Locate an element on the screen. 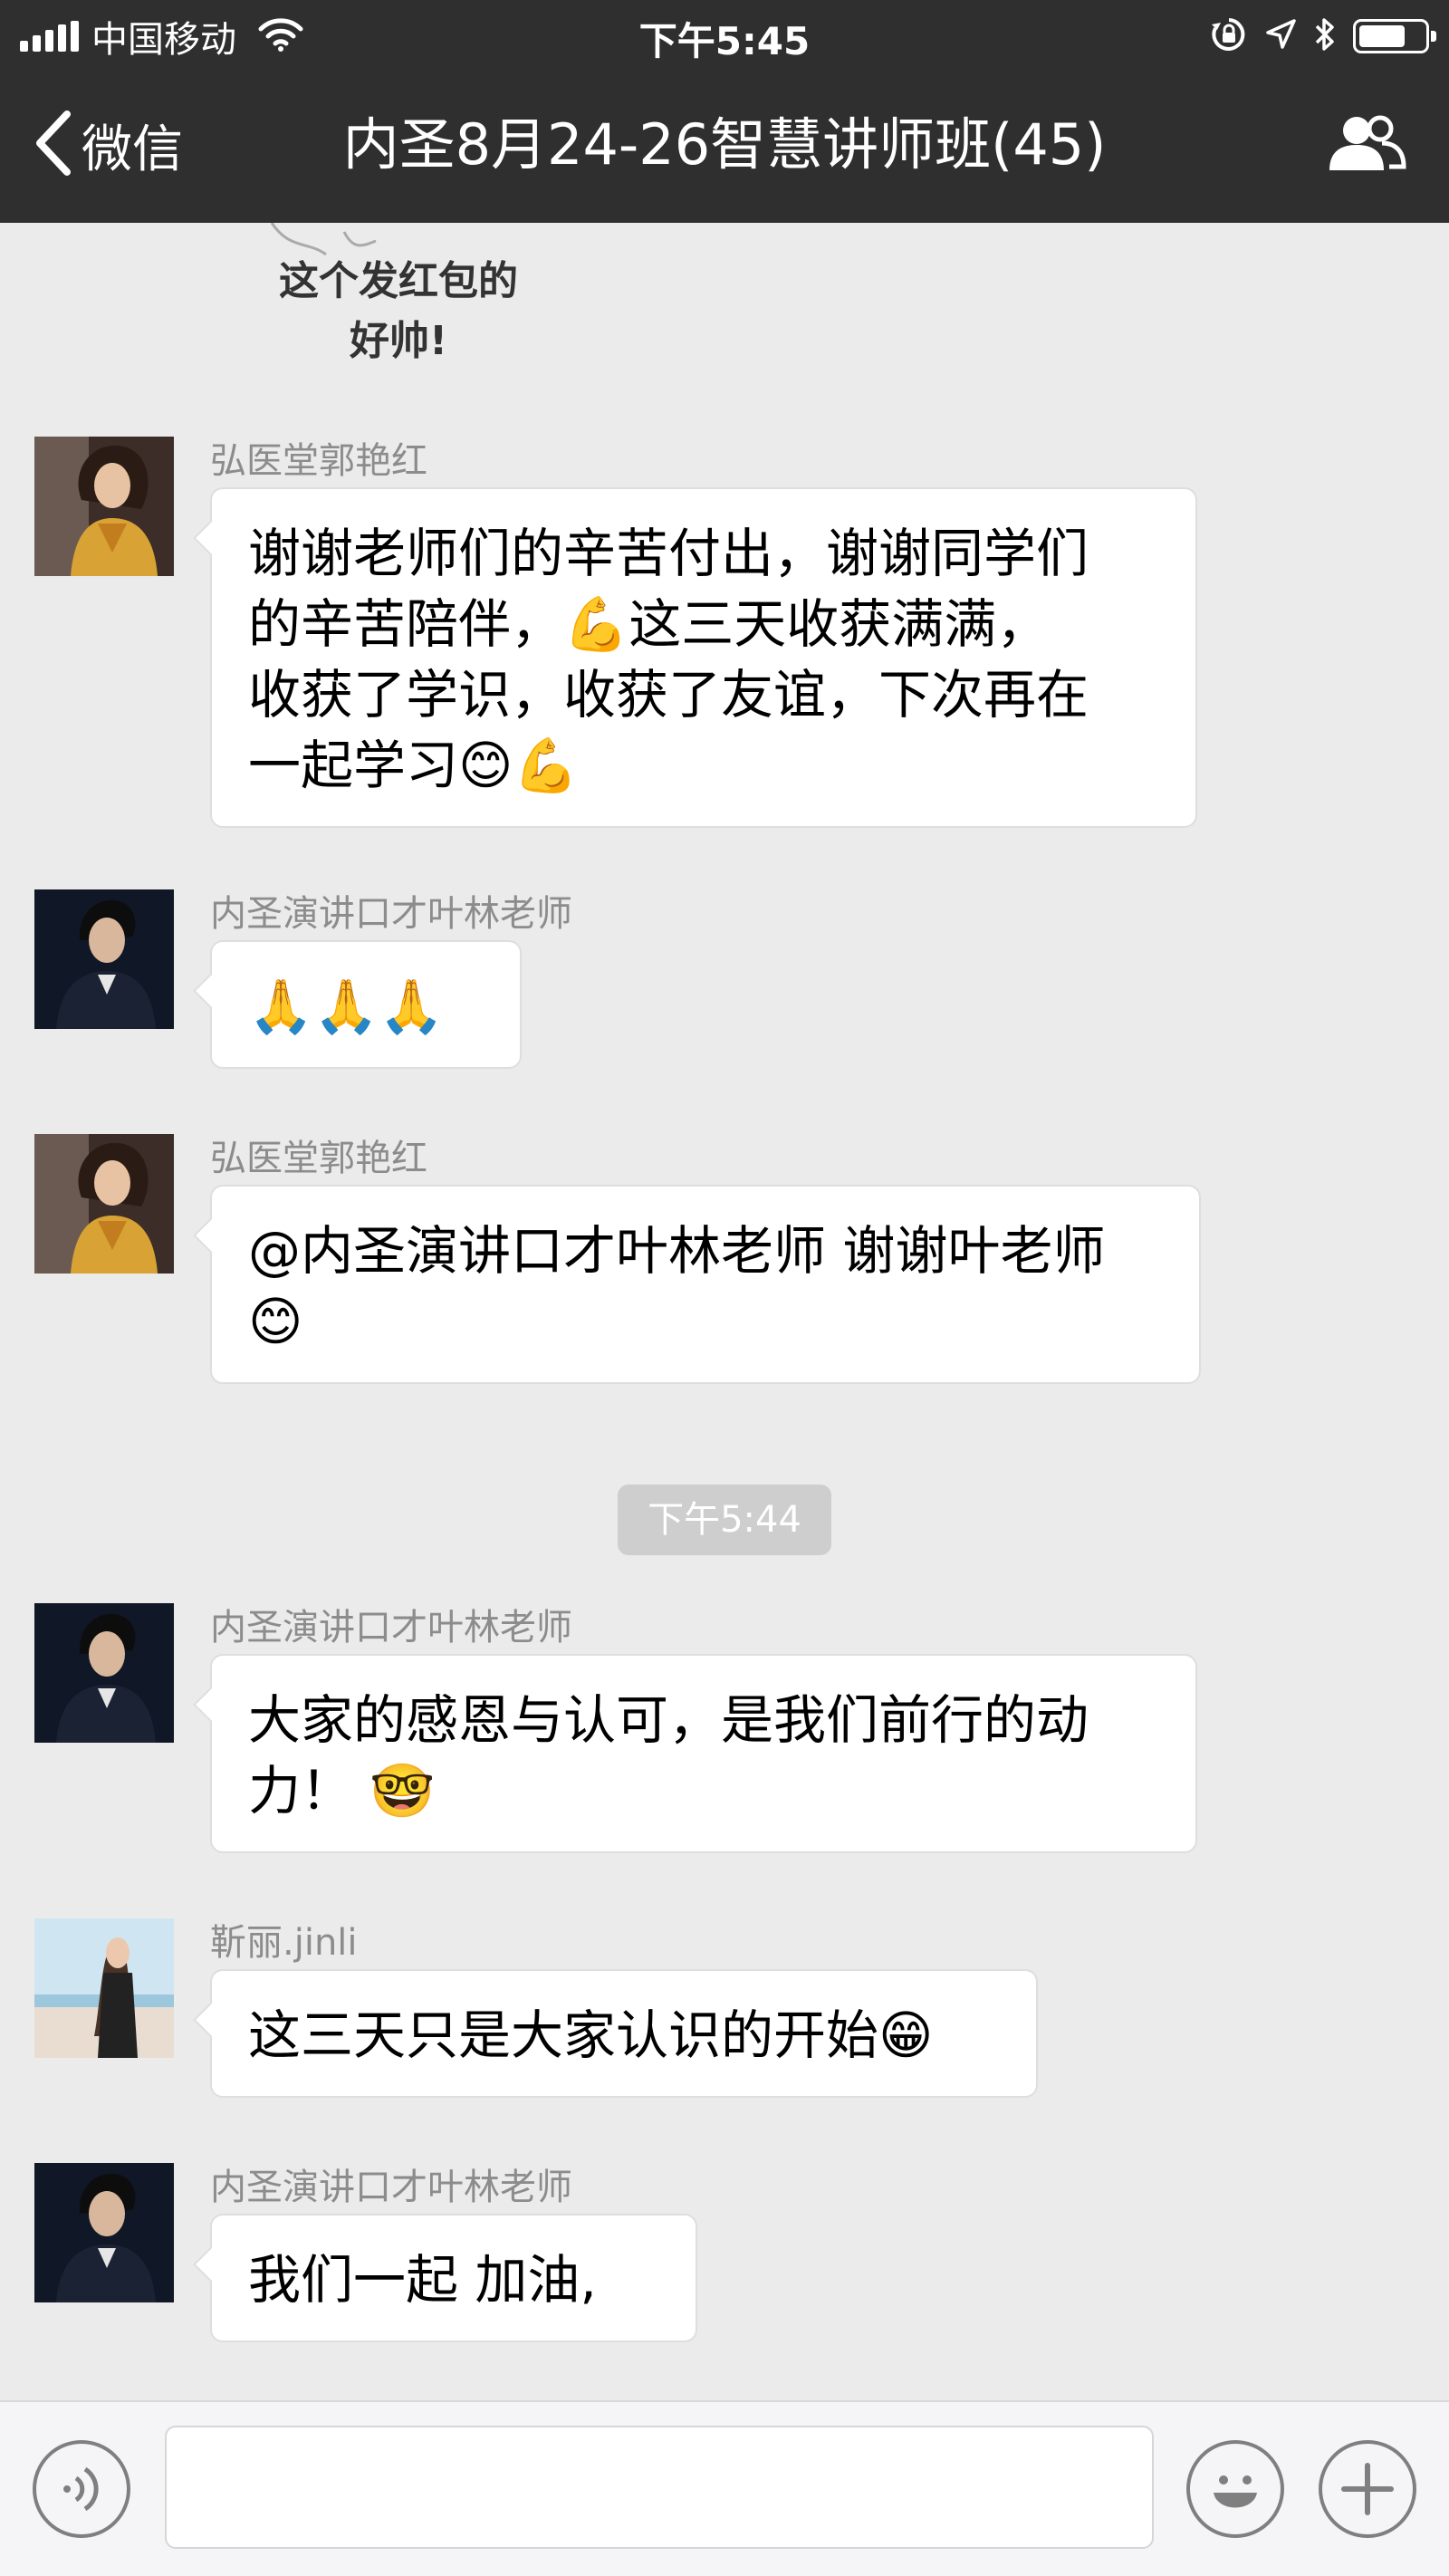  voice-button is located at coordinates (81, 2489).